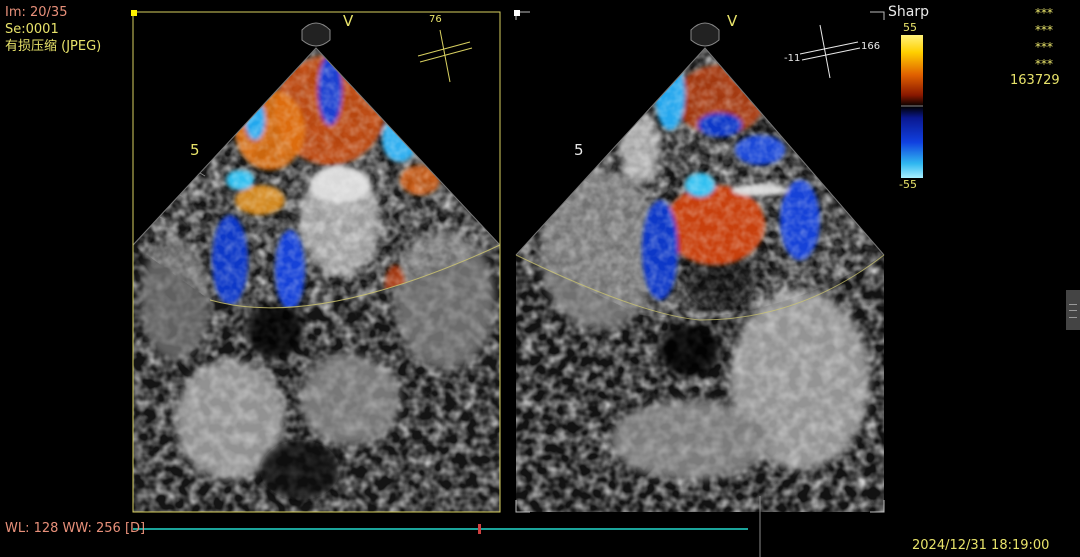  Describe the element at coordinates (910, 27) in the screenshot. I see `scale-max-label: 55` at that location.